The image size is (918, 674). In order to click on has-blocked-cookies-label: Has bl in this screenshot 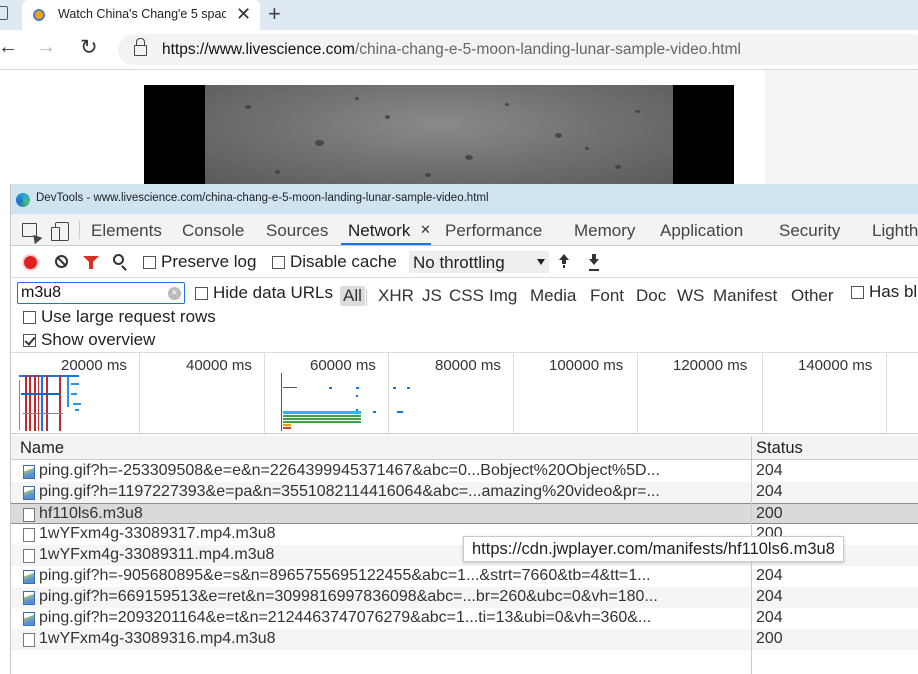, I will do `click(893, 291)`.